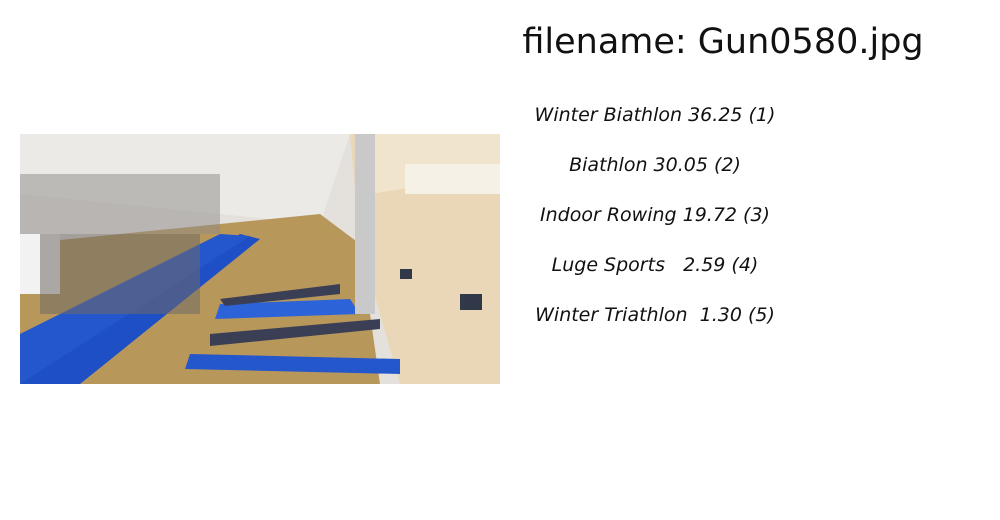  Describe the element at coordinates (655, 115) in the screenshot. I see `prediction-1: Winter Biathlon 36.25 (1)` at that location.